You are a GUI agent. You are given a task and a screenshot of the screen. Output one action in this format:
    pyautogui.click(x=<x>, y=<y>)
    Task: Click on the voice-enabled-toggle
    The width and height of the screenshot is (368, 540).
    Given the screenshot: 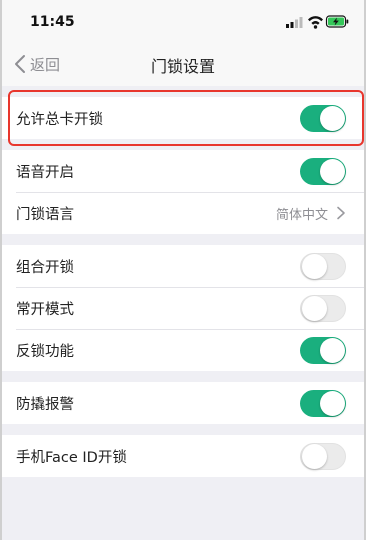 What is the action you would take?
    pyautogui.click(x=323, y=171)
    